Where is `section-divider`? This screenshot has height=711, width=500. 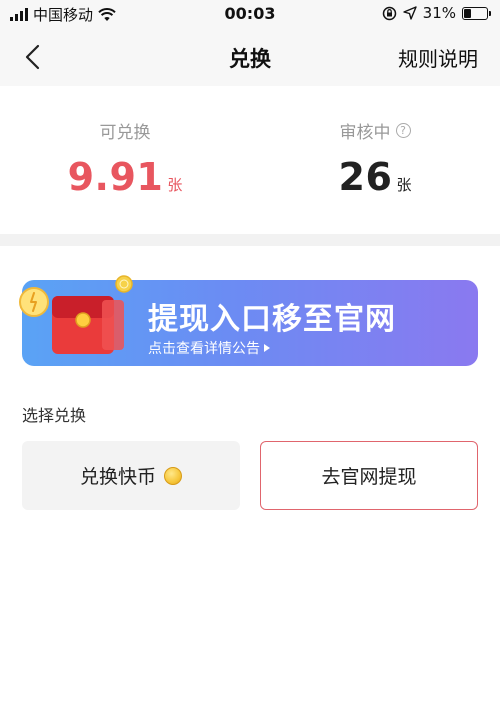
section-divider is located at coordinates (250, 240).